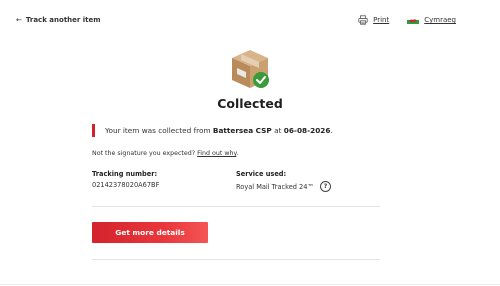 Image resolution: width=500 pixels, height=286 pixels. What do you see at coordinates (326, 186) in the screenshot?
I see `help-icon: ?` at bounding box center [326, 186].